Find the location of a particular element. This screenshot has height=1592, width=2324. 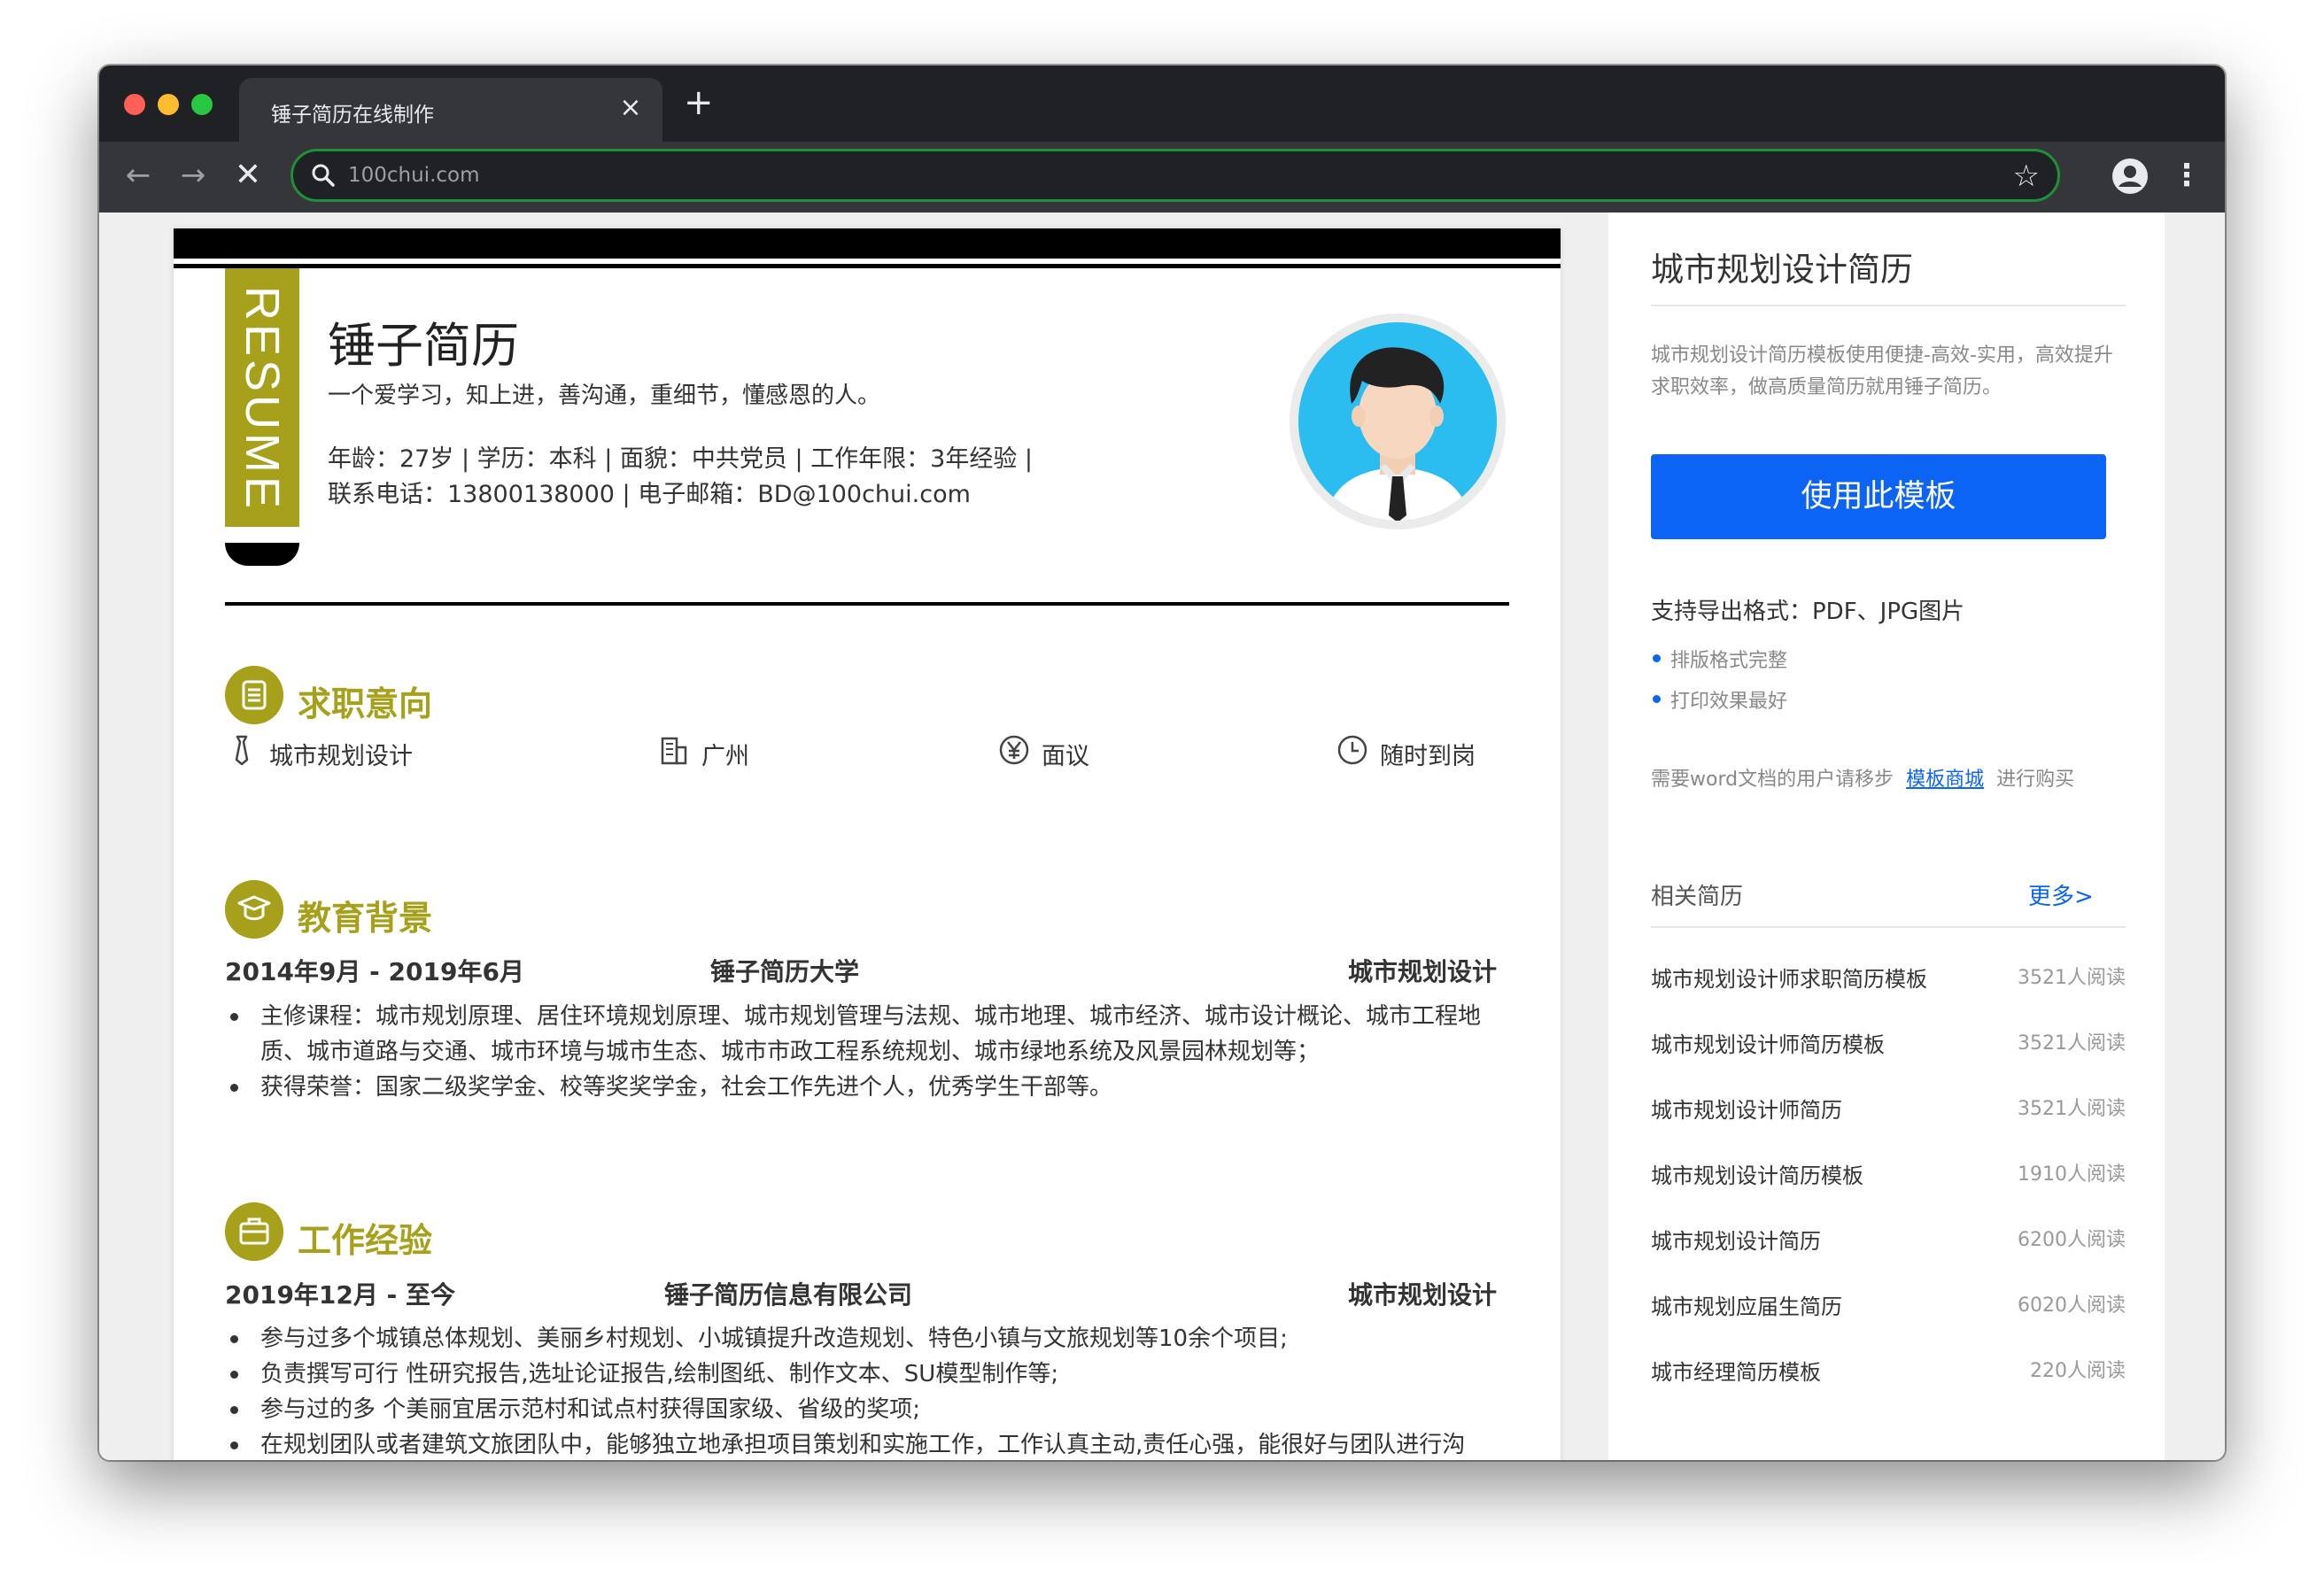

related-divider is located at coordinates (1888, 927).